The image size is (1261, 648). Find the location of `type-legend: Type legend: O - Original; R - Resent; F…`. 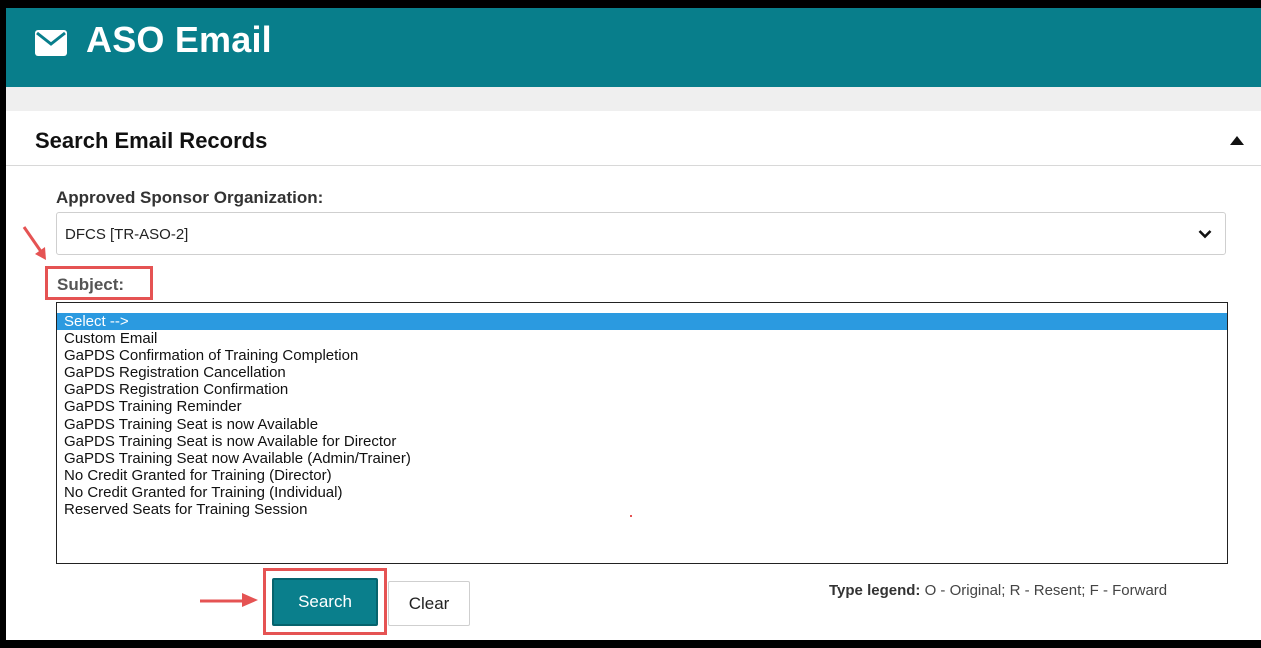

type-legend: Type legend: O - Original; R - Resent; F… is located at coordinates (998, 590).